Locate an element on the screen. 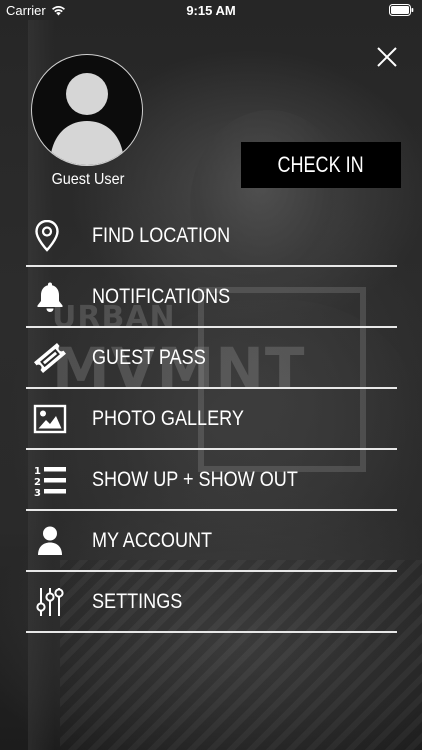  menu-item-label: FIND LOCATION is located at coordinates (161, 235).